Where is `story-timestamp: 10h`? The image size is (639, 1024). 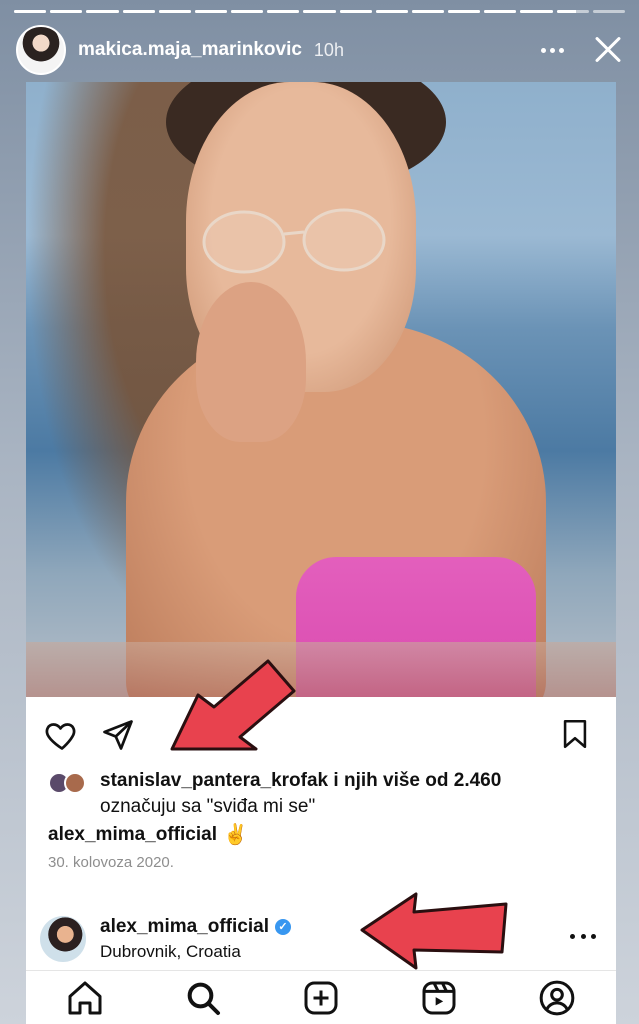
story-timestamp: 10h is located at coordinates (328, 49).